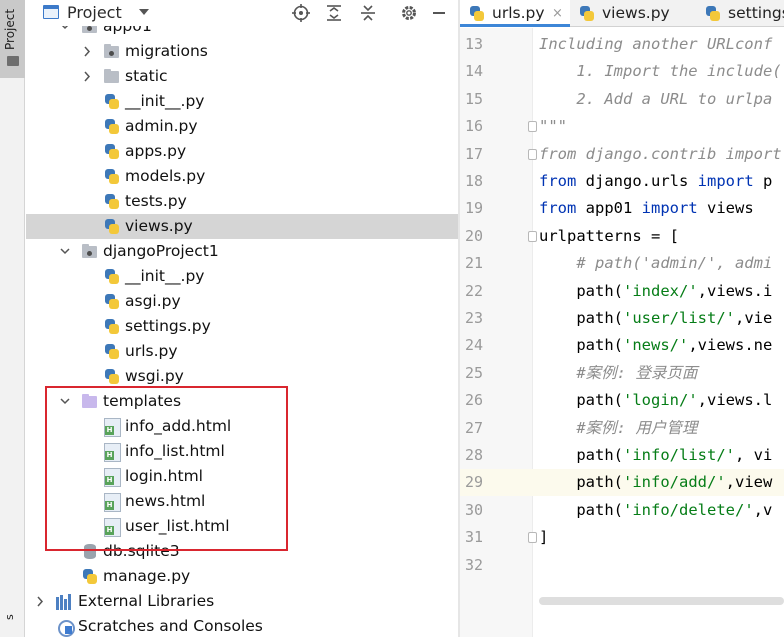 This screenshot has height=637, width=784. What do you see at coordinates (242, 151) in the screenshot?
I see `tree-item: apps.py` at bounding box center [242, 151].